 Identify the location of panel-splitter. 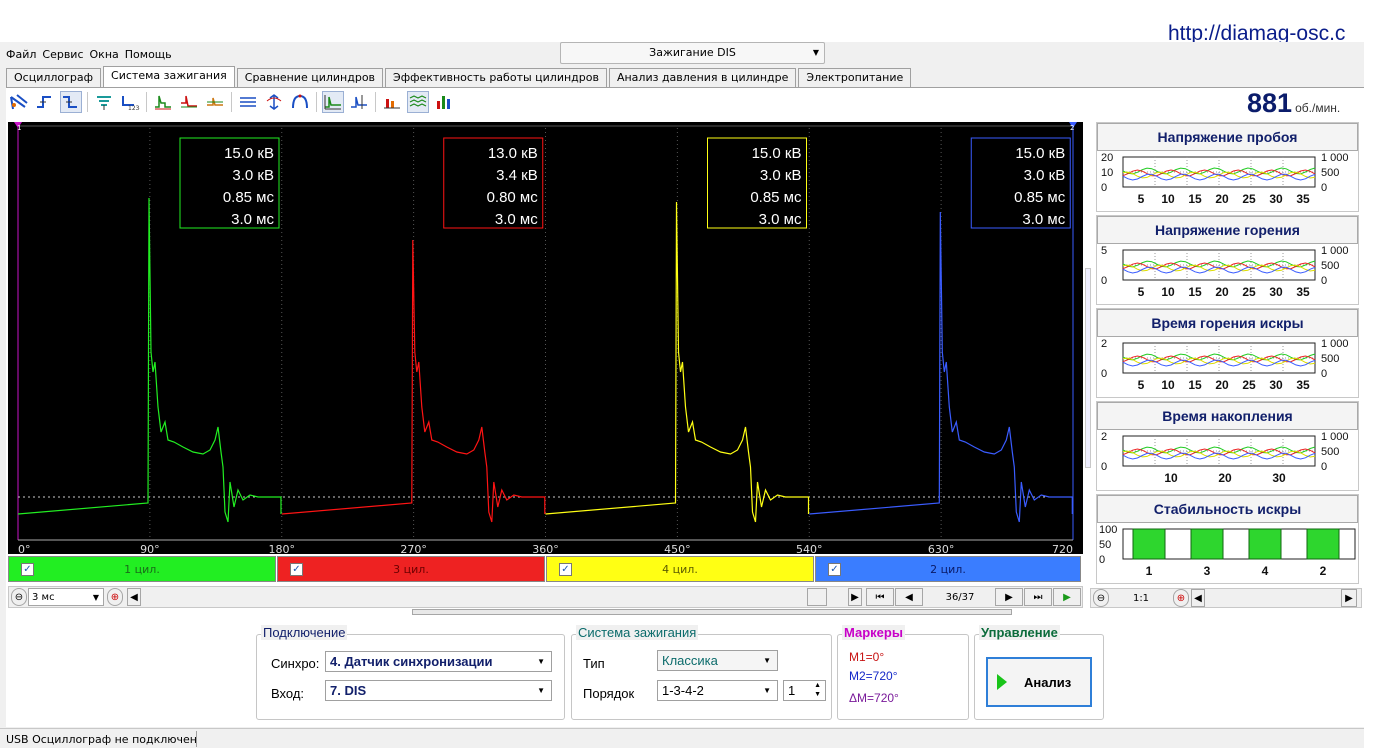
(712, 612).